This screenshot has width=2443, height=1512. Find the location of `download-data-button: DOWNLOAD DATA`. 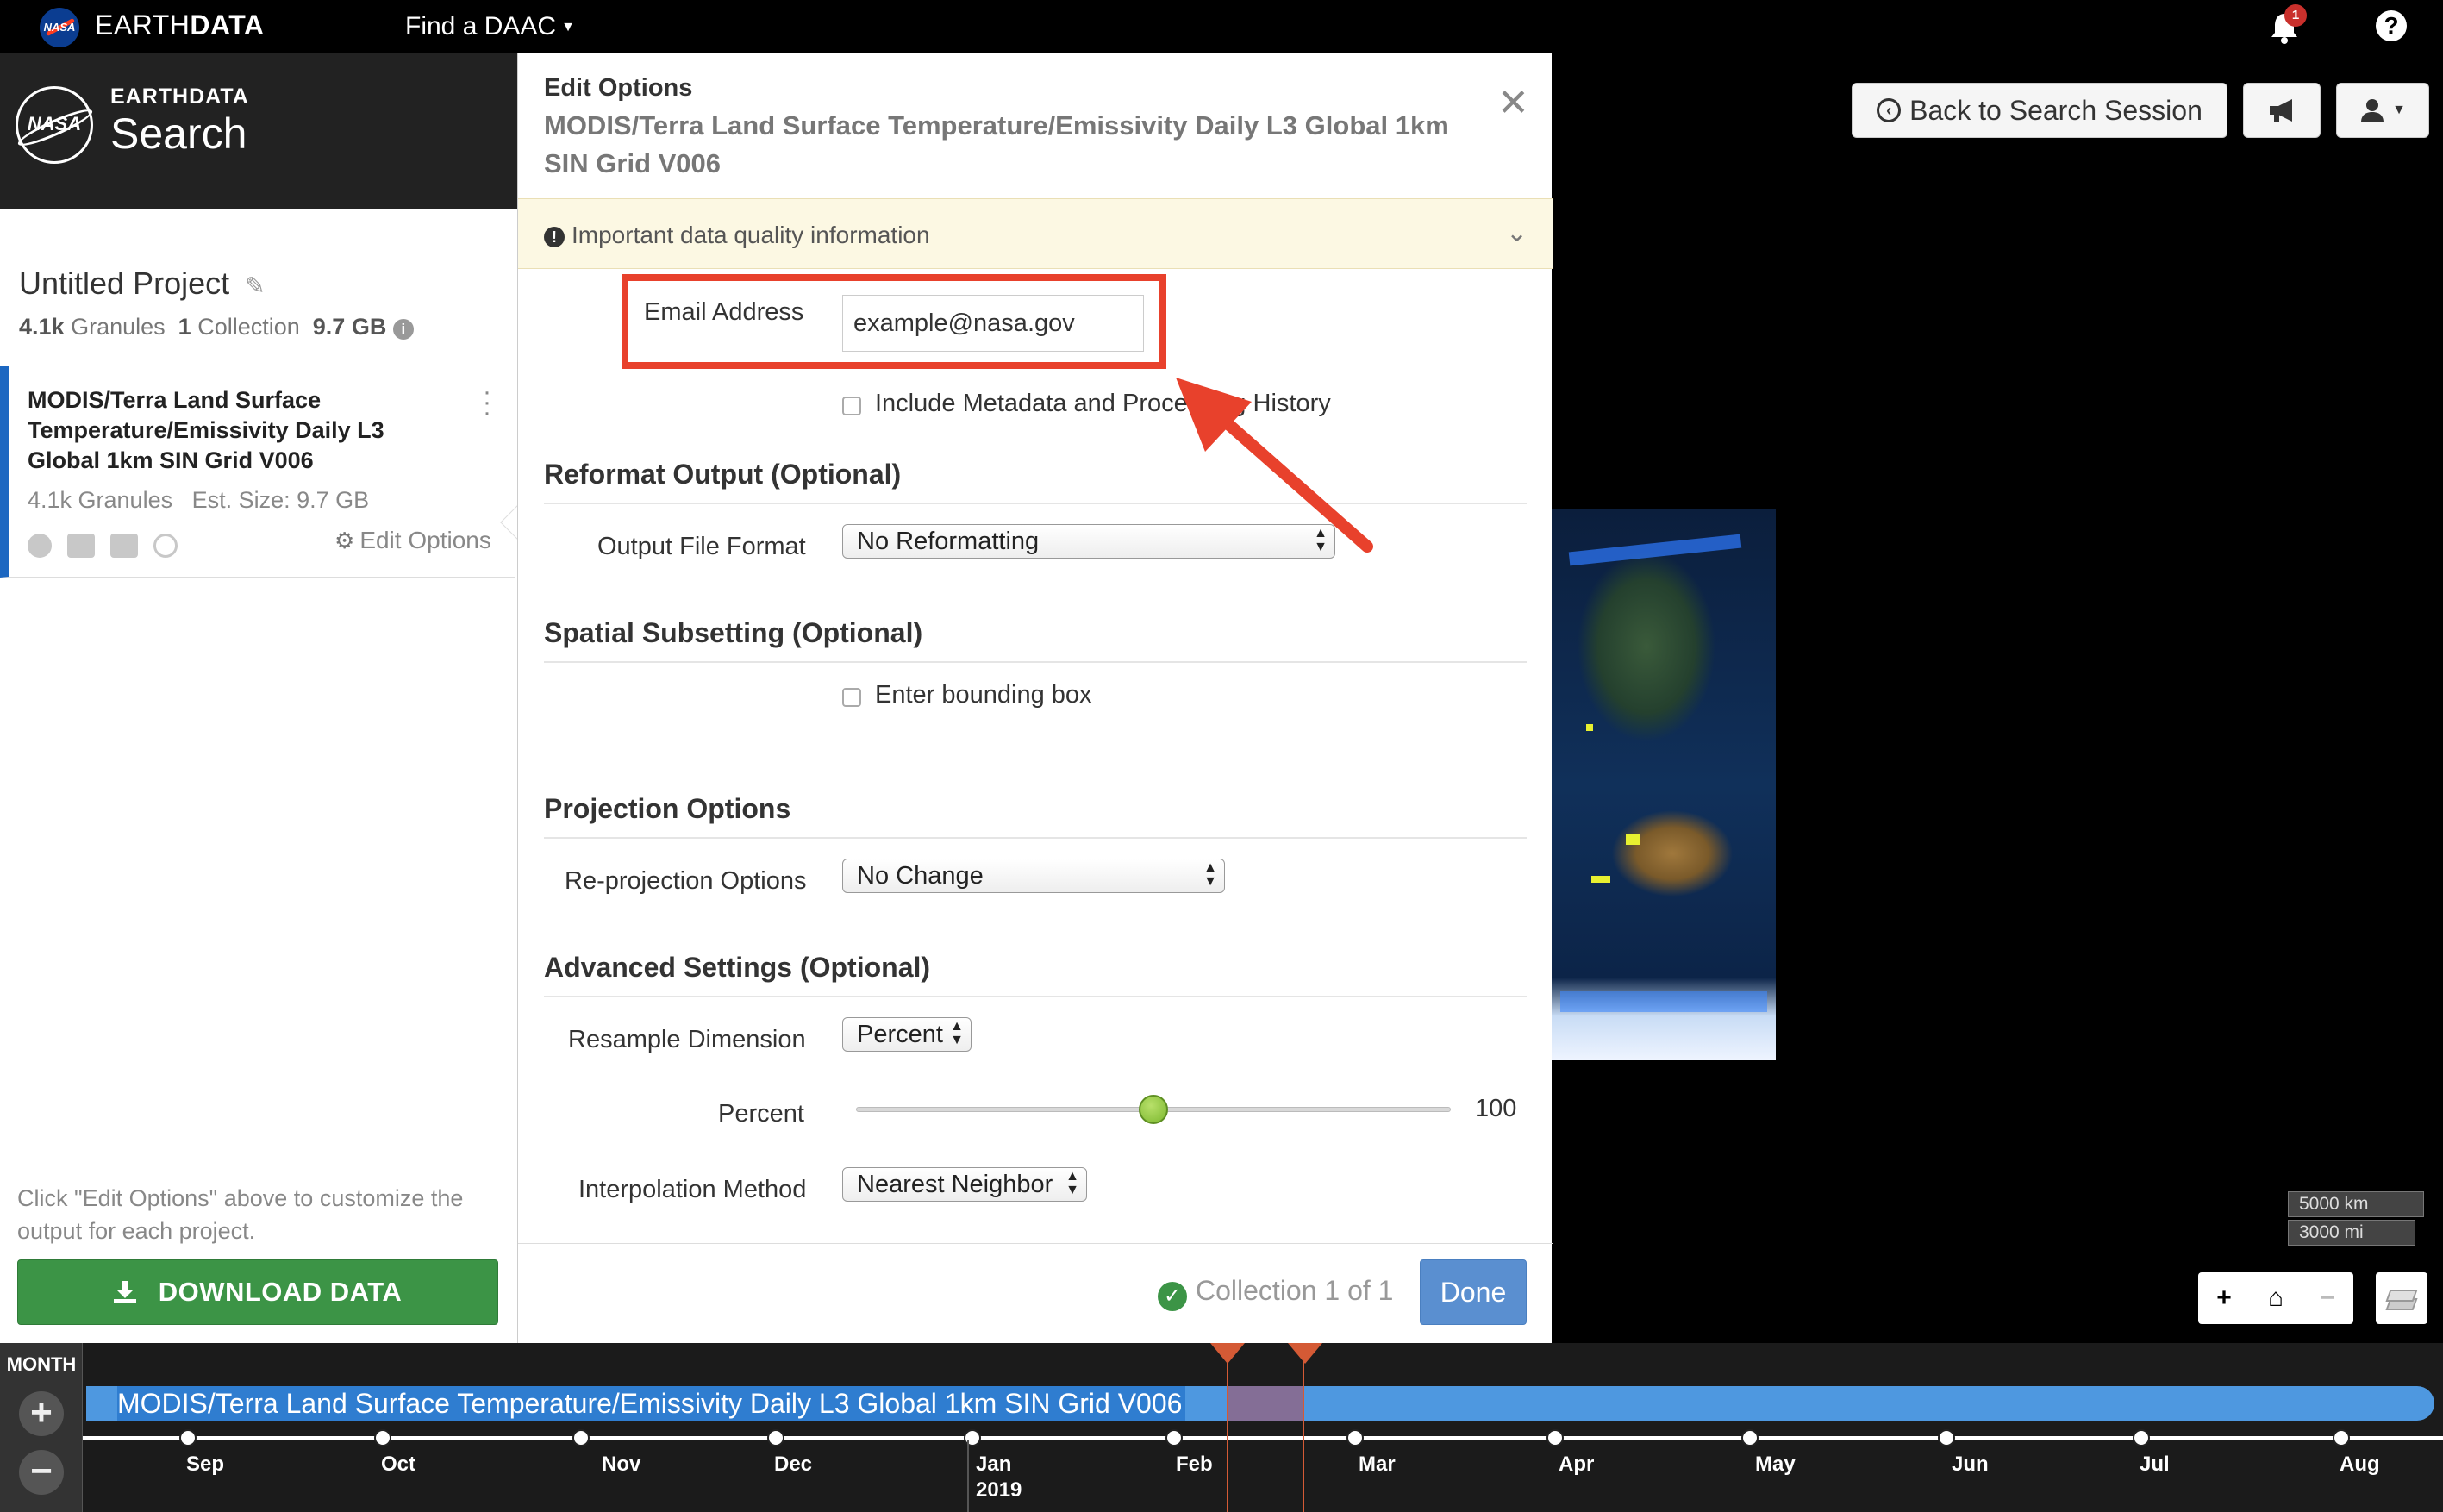

download-data-button: DOWNLOAD DATA is located at coordinates (257, 1292).